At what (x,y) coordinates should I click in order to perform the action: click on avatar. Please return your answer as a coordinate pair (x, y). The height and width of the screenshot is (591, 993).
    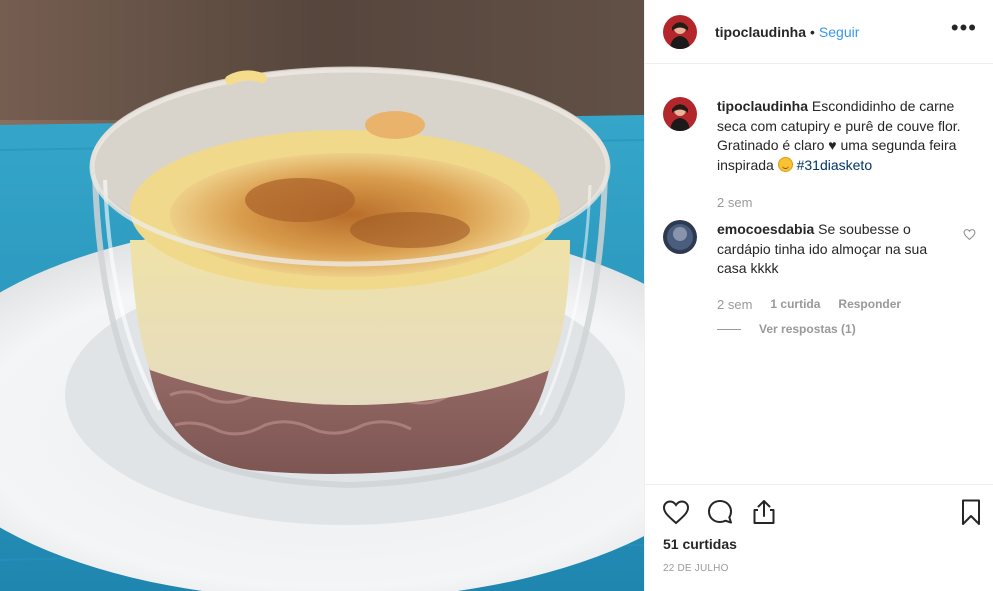
    Looking at the image, I should click on (680, 31).